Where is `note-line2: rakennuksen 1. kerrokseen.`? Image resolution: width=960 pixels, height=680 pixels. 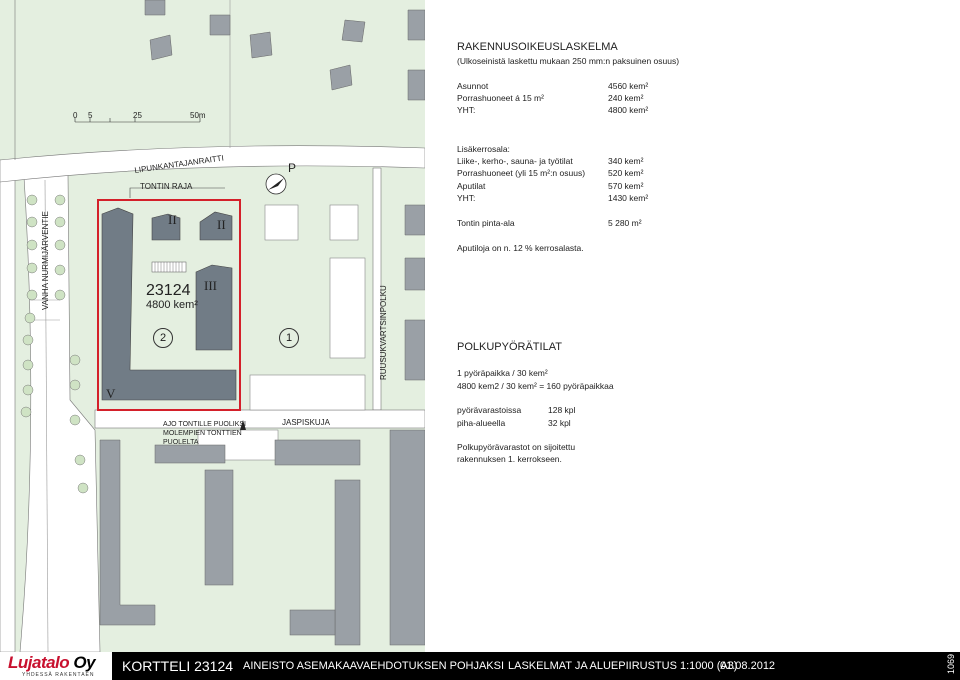
note-line2: rakennuksen 1. kerrokseen. is located at coordinates (509, 459).